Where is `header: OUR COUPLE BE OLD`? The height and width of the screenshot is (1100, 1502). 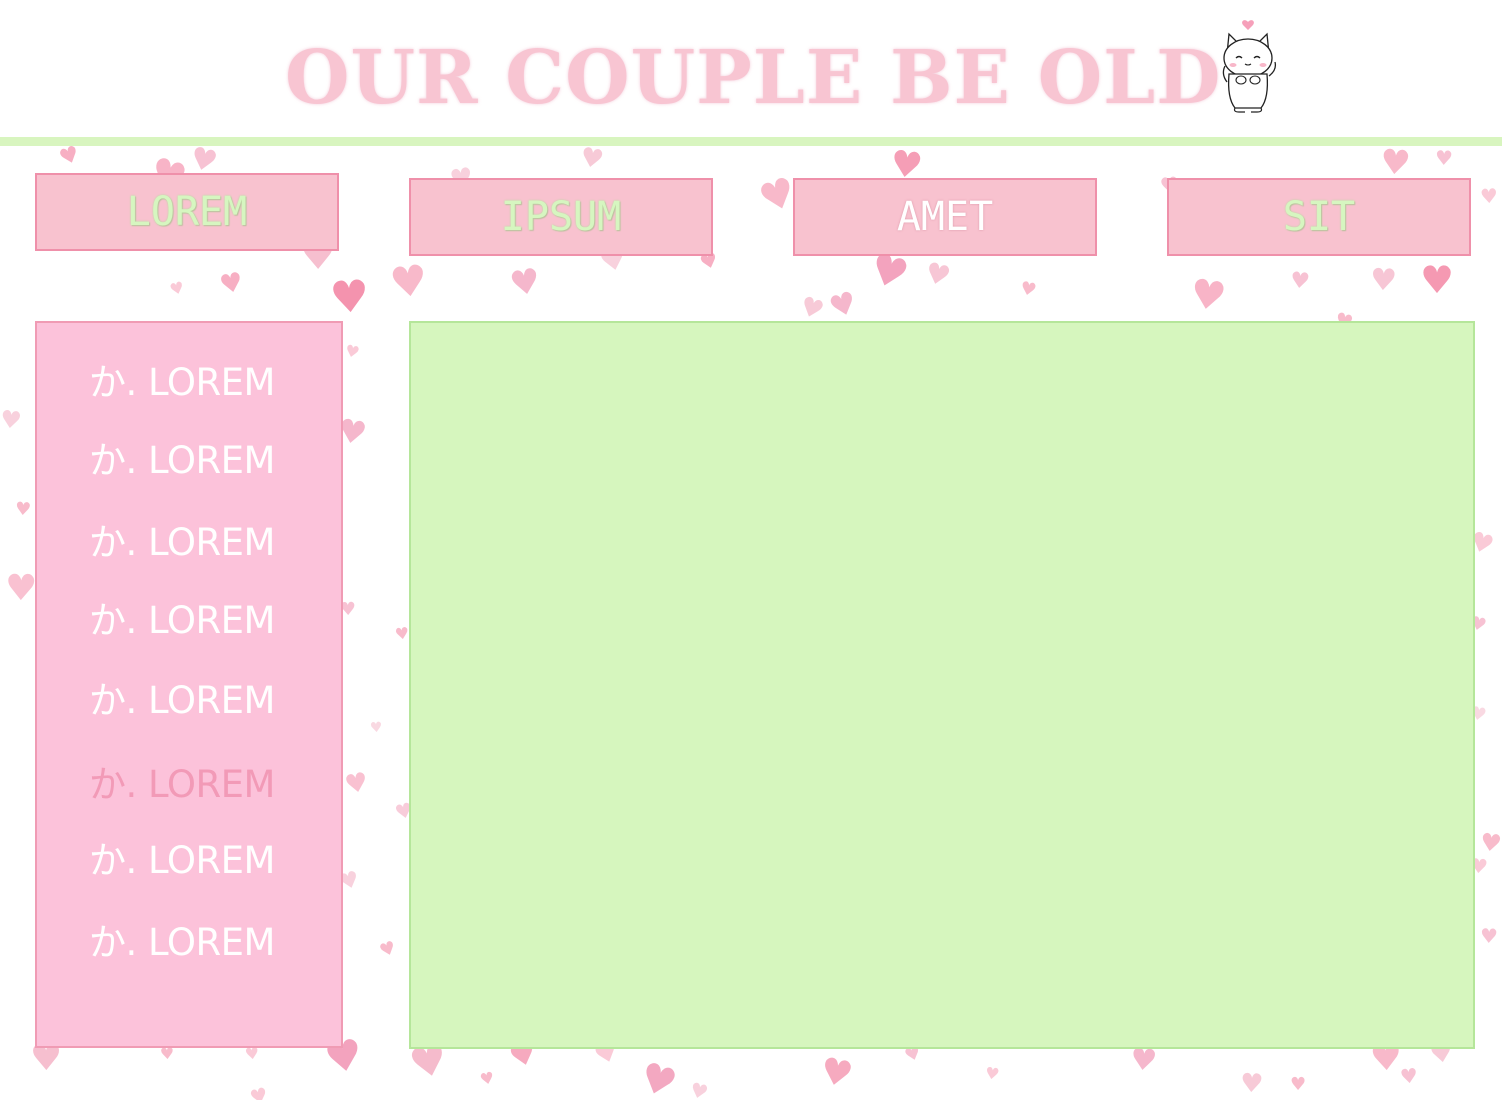 header: OUR COUPLE BE OLD is located at coordinates (751, 68).